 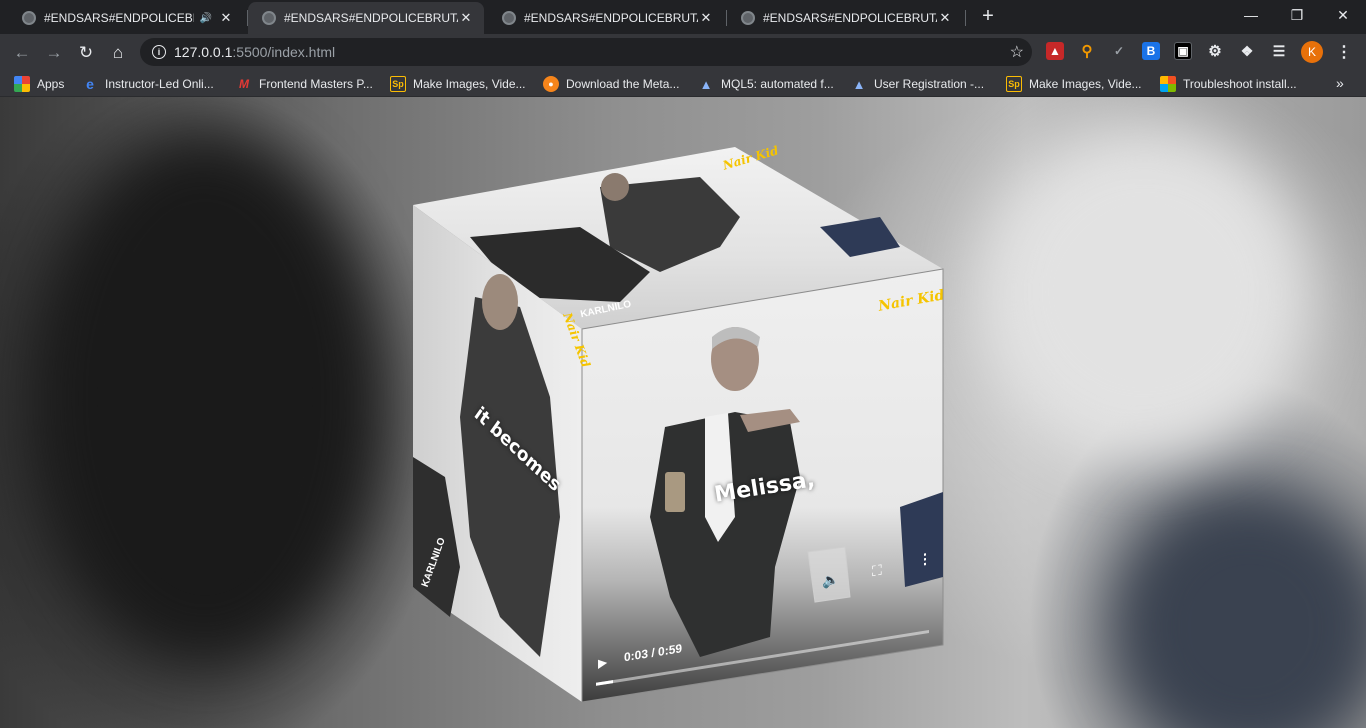 What do you see at coordinates (1251, 15) in the screenshot?
I see `minimize-button: —` at bounding box center [1251, 15].